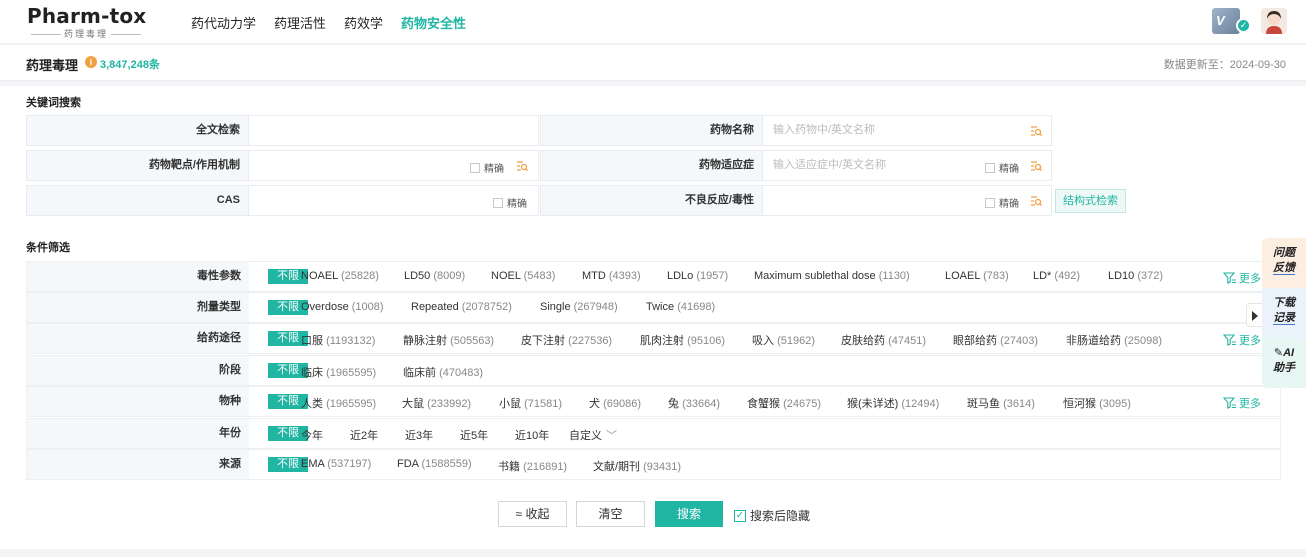 The width and height of the screenshot is (1306, 557). Describe the element at coordinates (893, 403) in the screenshot. I see `filter-option: 猴(未详述) (12494)` at that location.